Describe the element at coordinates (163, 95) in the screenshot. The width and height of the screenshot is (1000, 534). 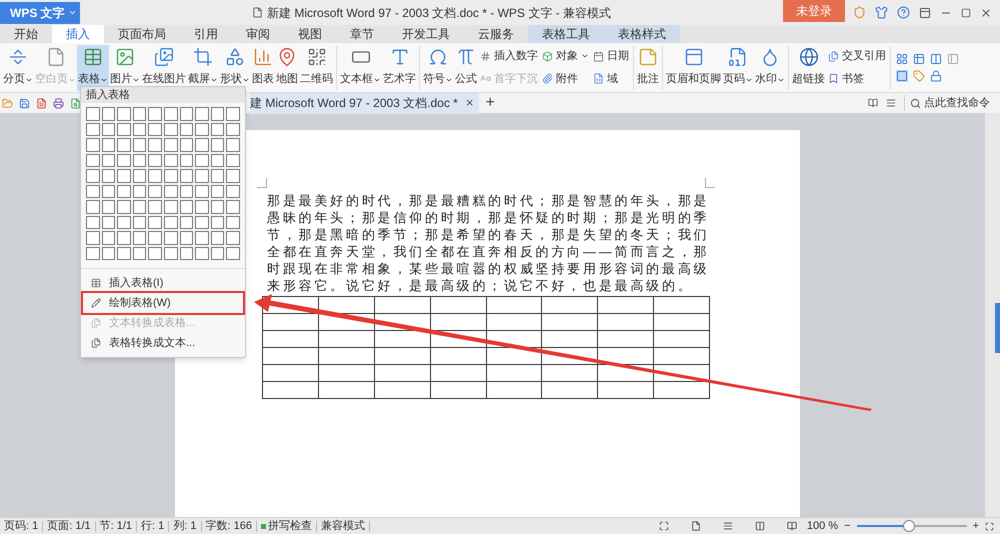
I see `menu-title: 插入表格` at that location.